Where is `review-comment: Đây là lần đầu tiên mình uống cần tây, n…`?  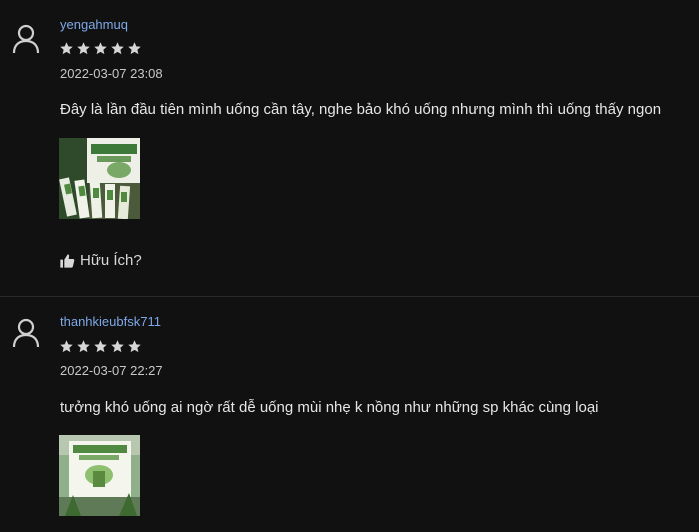
review-comment: Đây là lần đầu tiên mình uống cần tây, n… is located at coordinates (361, 109).